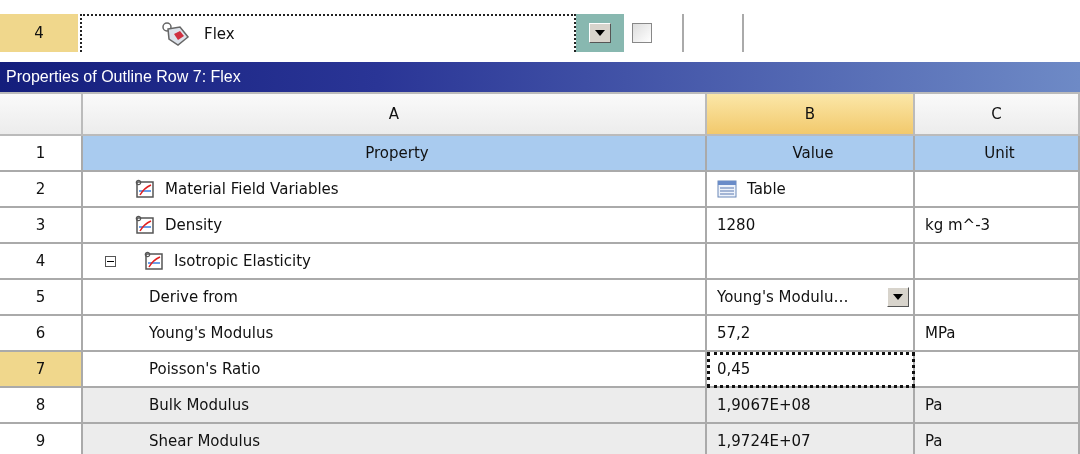 The image size is (1080, 454). I want to click on property-name: Isotropic Elasticity, so click(242, 261).